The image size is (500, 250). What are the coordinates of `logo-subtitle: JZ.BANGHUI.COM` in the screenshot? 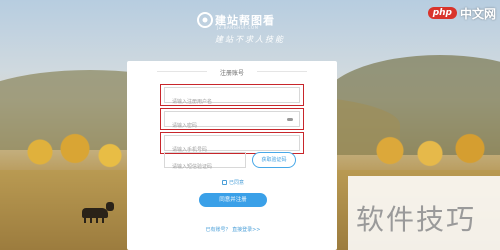 It's located at (238, 27).